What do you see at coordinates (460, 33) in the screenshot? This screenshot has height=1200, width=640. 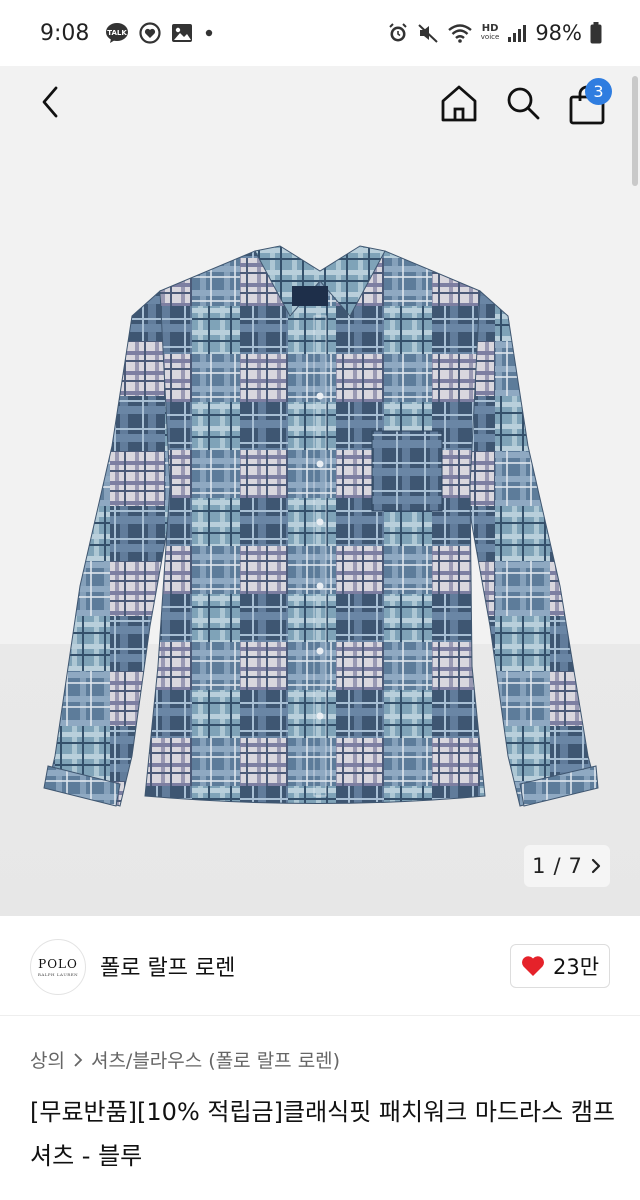 I see `wifi-icon` at bounding box center [460, 33].